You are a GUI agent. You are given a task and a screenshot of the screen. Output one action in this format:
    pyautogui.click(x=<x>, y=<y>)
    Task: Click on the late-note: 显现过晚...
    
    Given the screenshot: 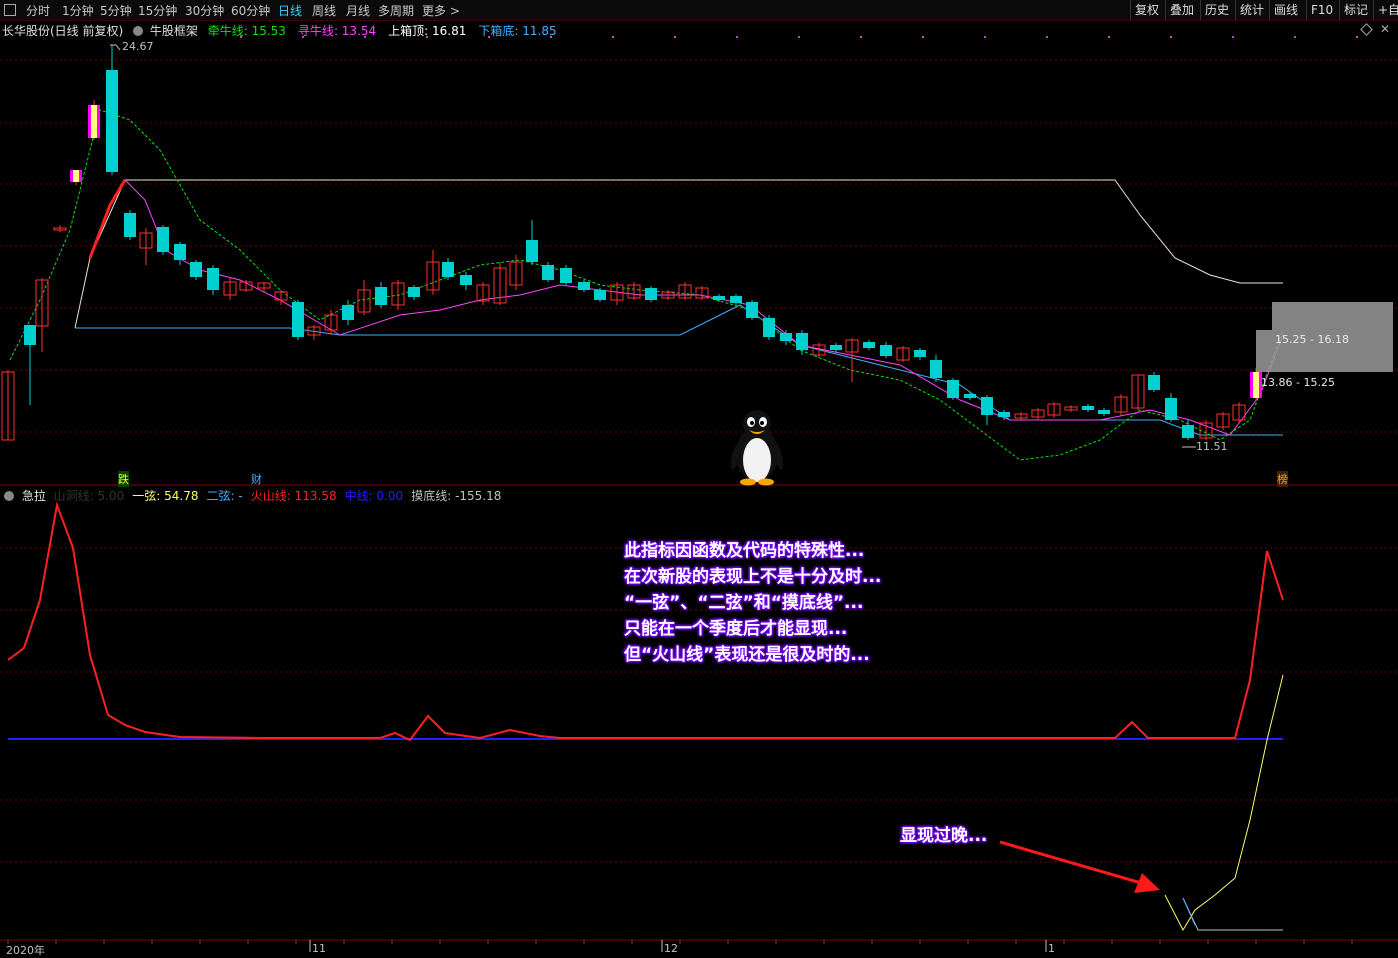 What is the action you would take?
    pyautogui.click(x=944, y=836)
    